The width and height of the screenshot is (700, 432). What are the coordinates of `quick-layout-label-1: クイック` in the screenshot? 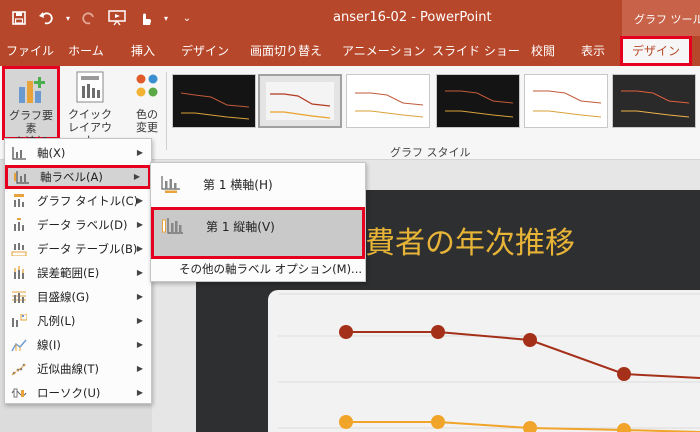 It's located at (90, 114).